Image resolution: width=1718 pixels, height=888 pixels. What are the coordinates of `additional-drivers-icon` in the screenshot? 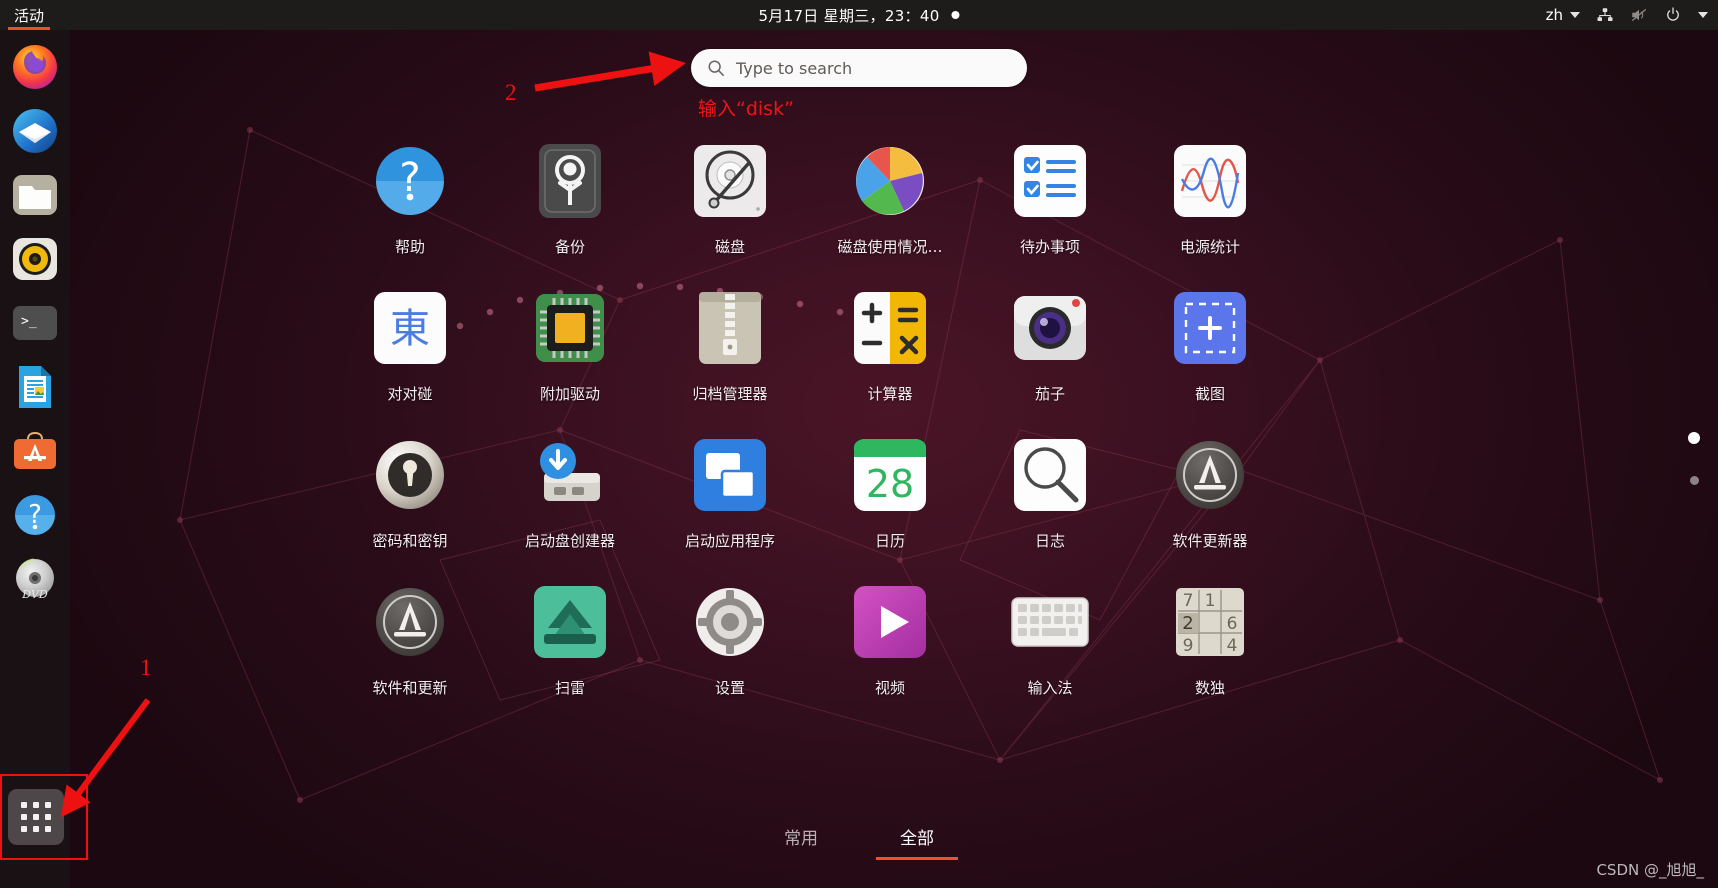 It's located at (570, 328).